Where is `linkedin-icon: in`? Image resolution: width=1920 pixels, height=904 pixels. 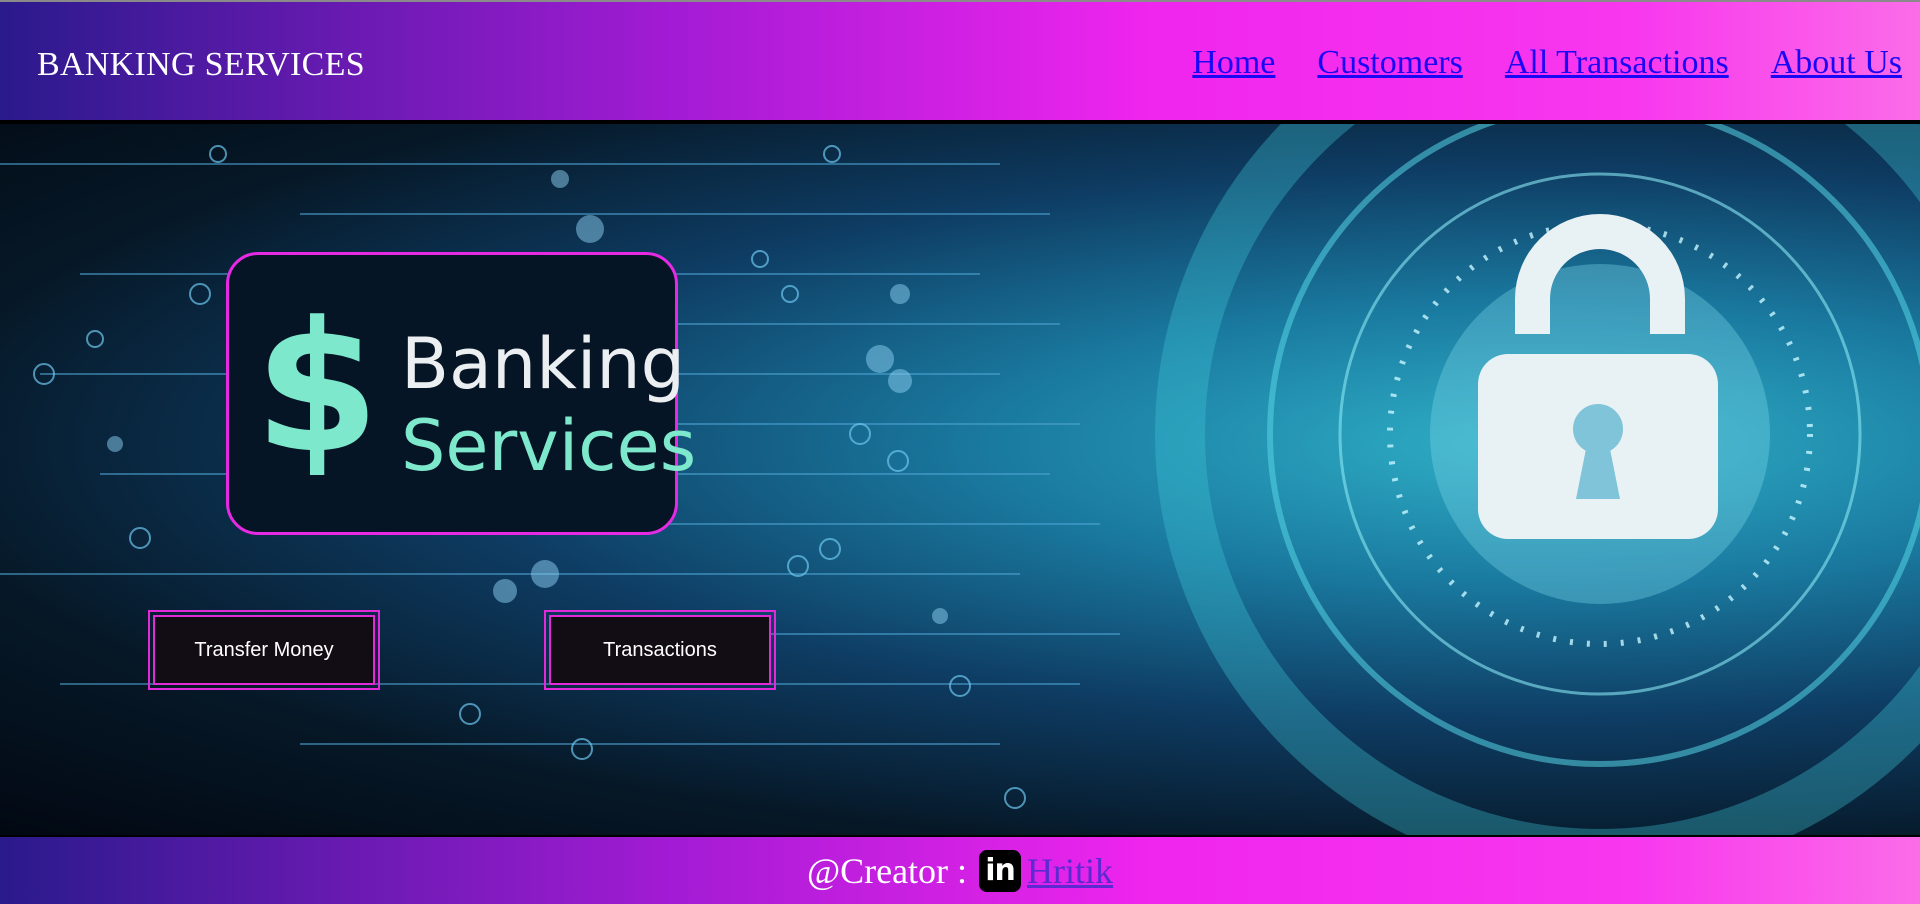
linkedin-icon: in is located at coordinates (1000, 870).